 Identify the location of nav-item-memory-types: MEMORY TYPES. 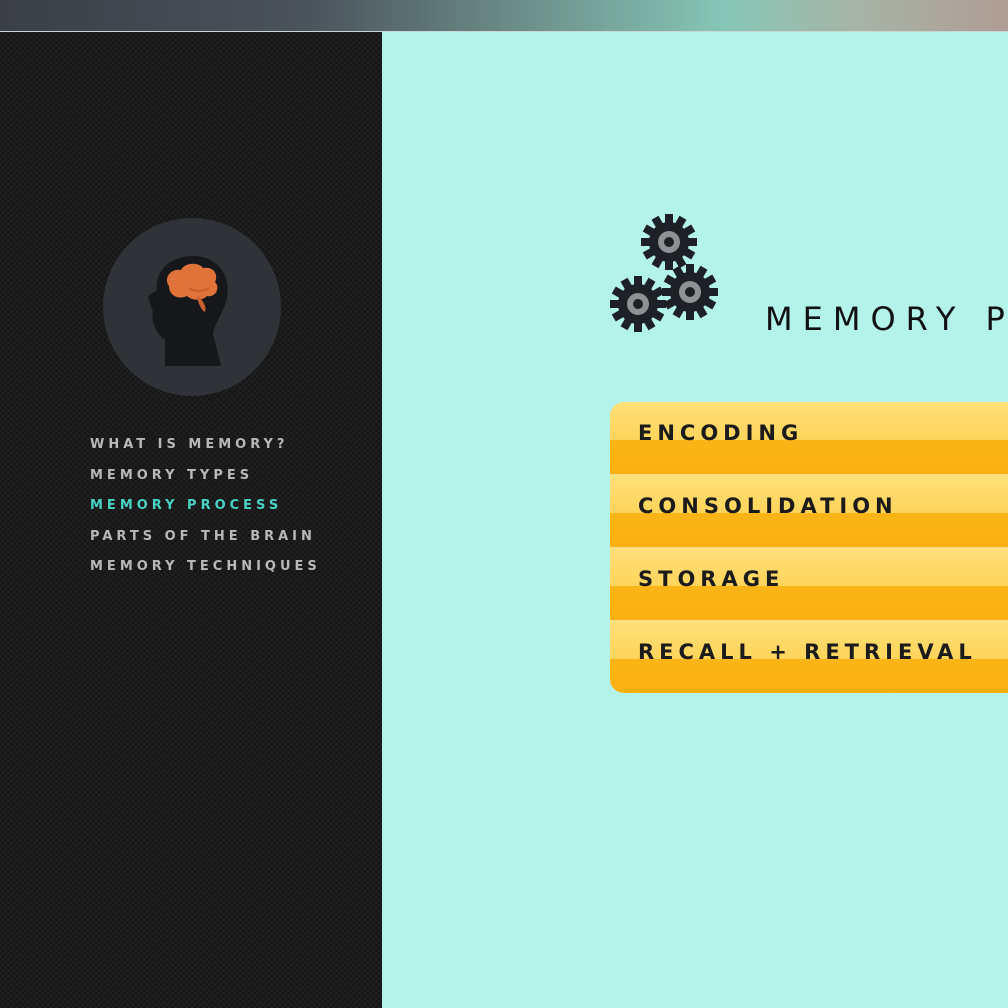
(205, 483).